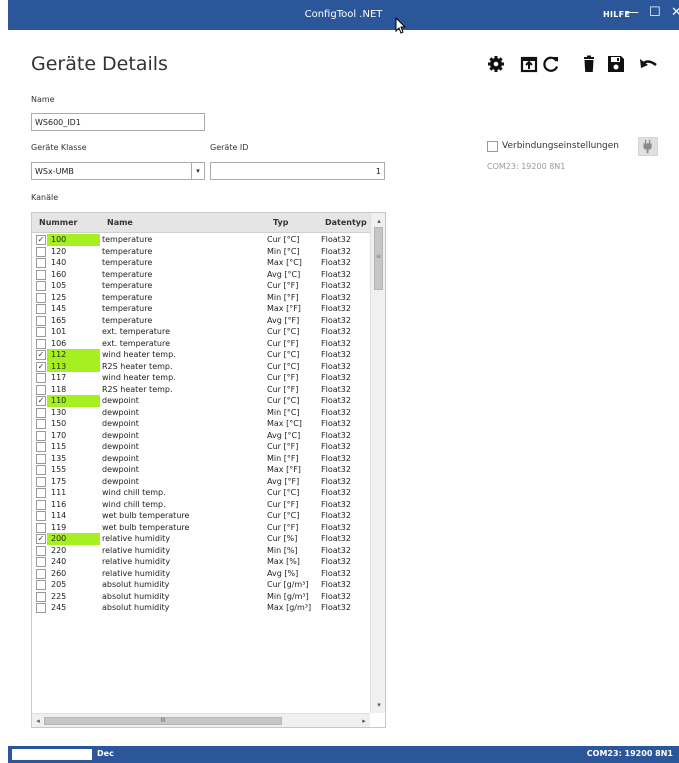 This screenshot has height=763, width=679. I want to click on table-row: 101 ext. temperature Cur [°C] Float32, so click(201, 332).